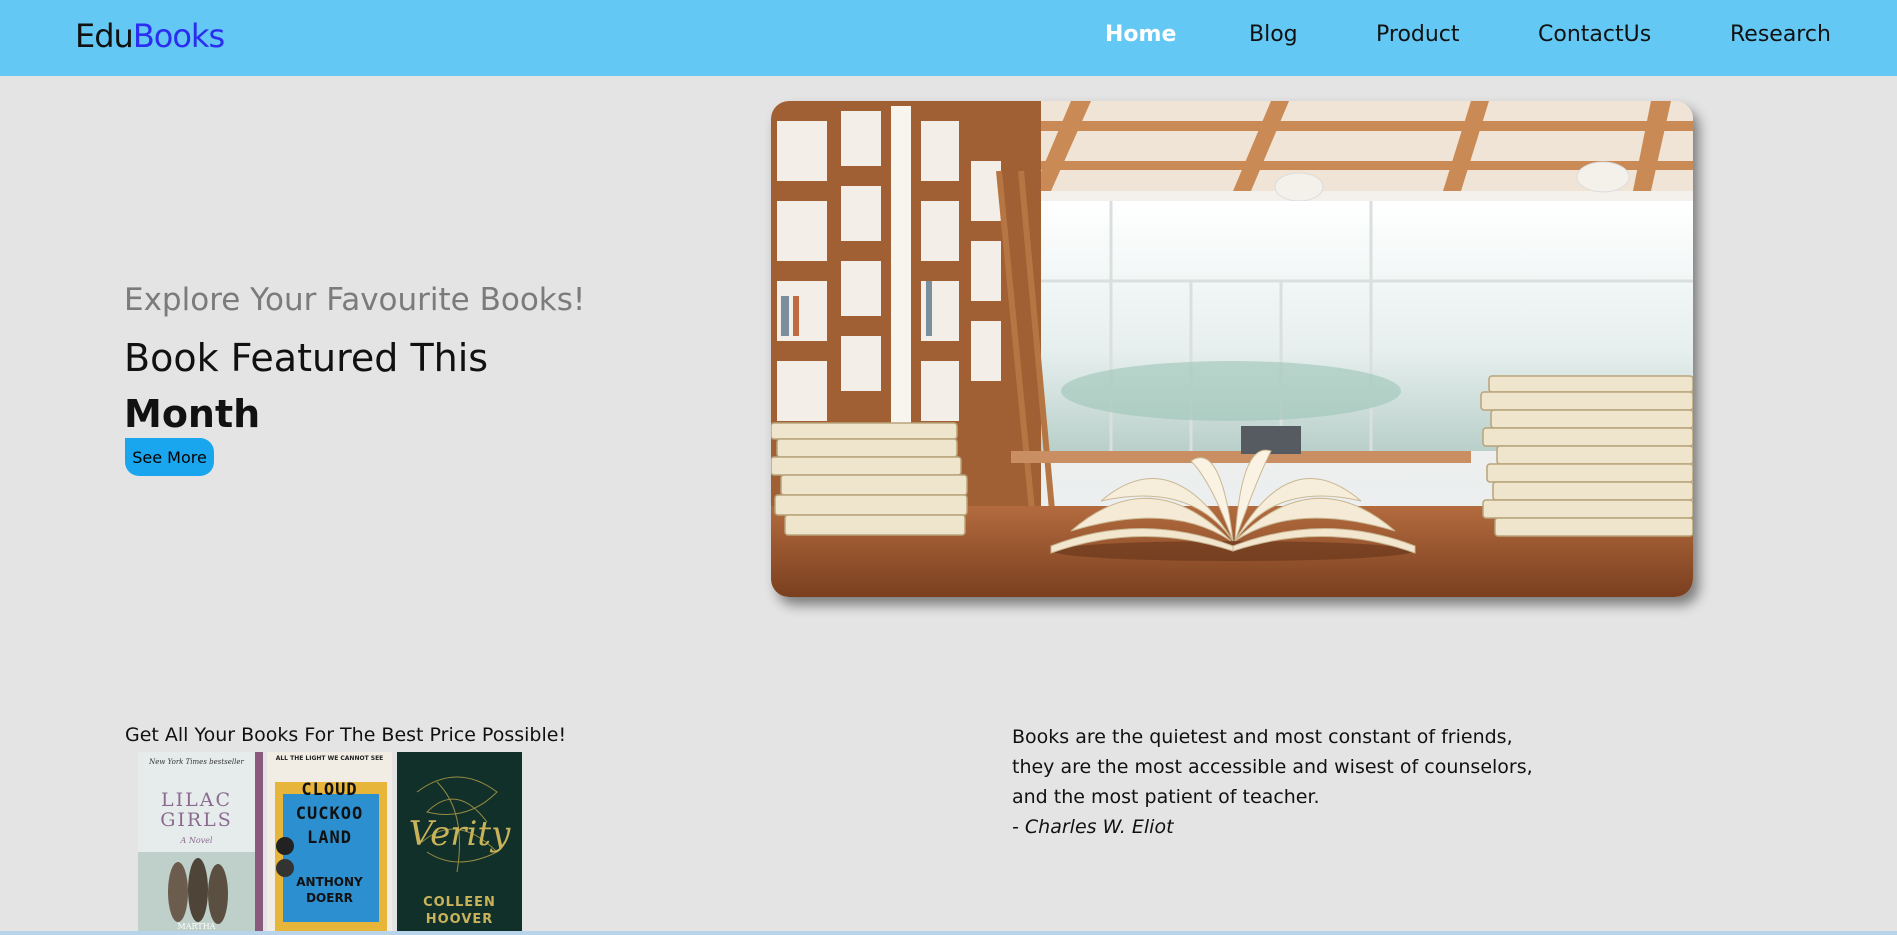  I want to click on book3-author-line2: HOOVER, so click(459, 919).